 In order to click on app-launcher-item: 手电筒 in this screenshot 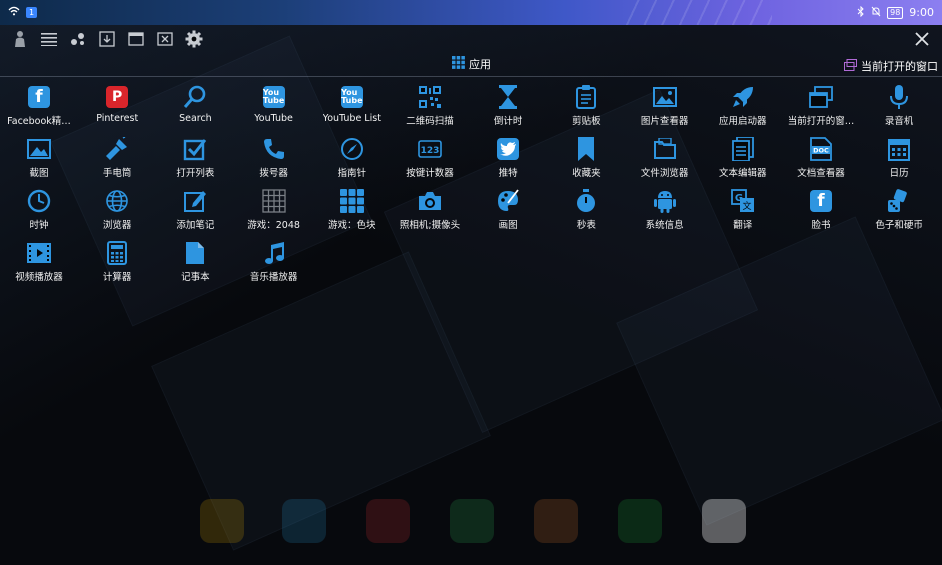, I will do `click(117, 160)`.